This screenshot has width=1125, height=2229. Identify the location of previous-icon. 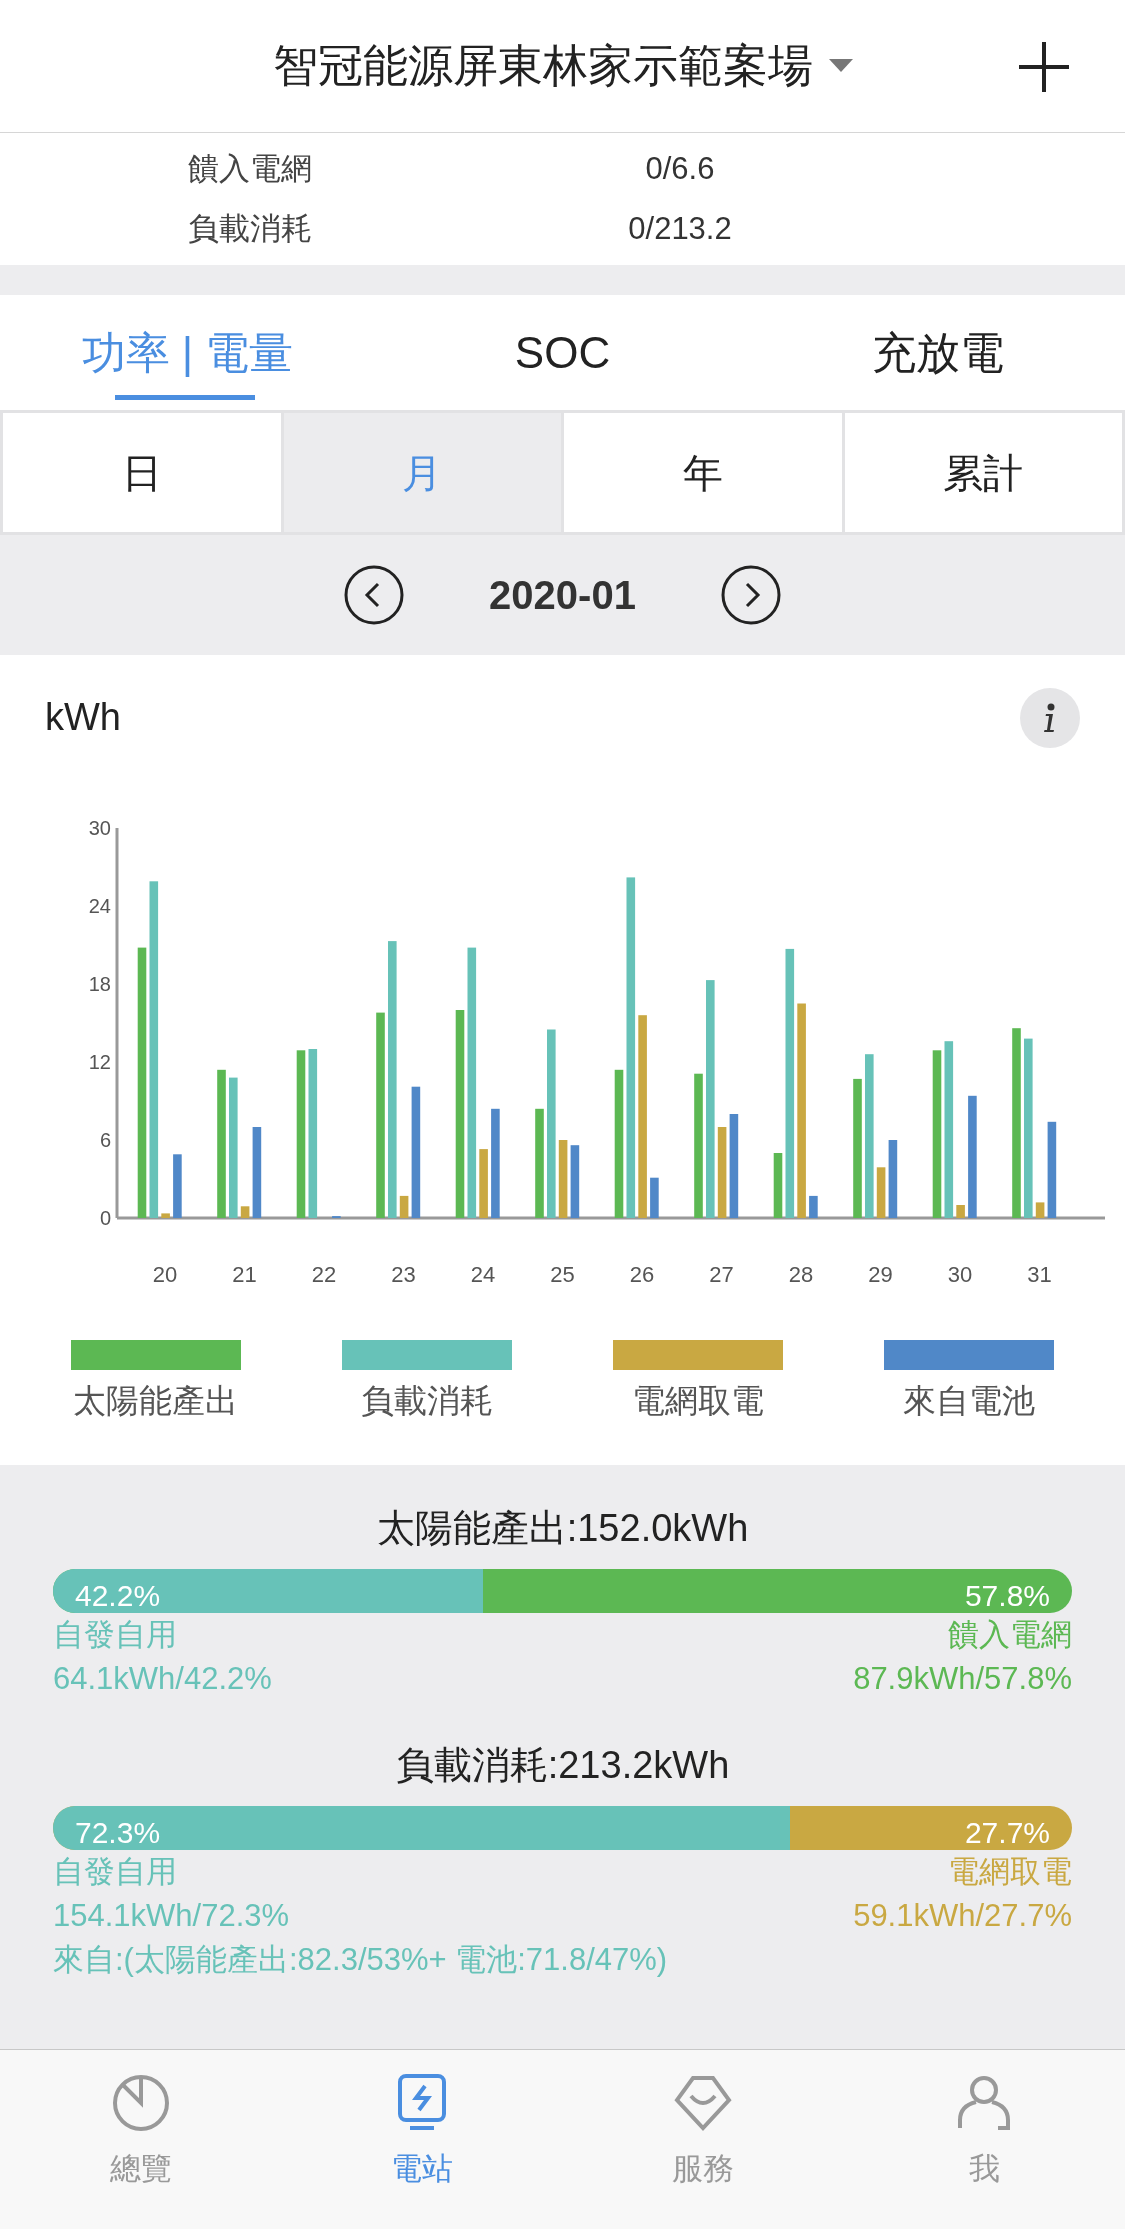
(374, 595).